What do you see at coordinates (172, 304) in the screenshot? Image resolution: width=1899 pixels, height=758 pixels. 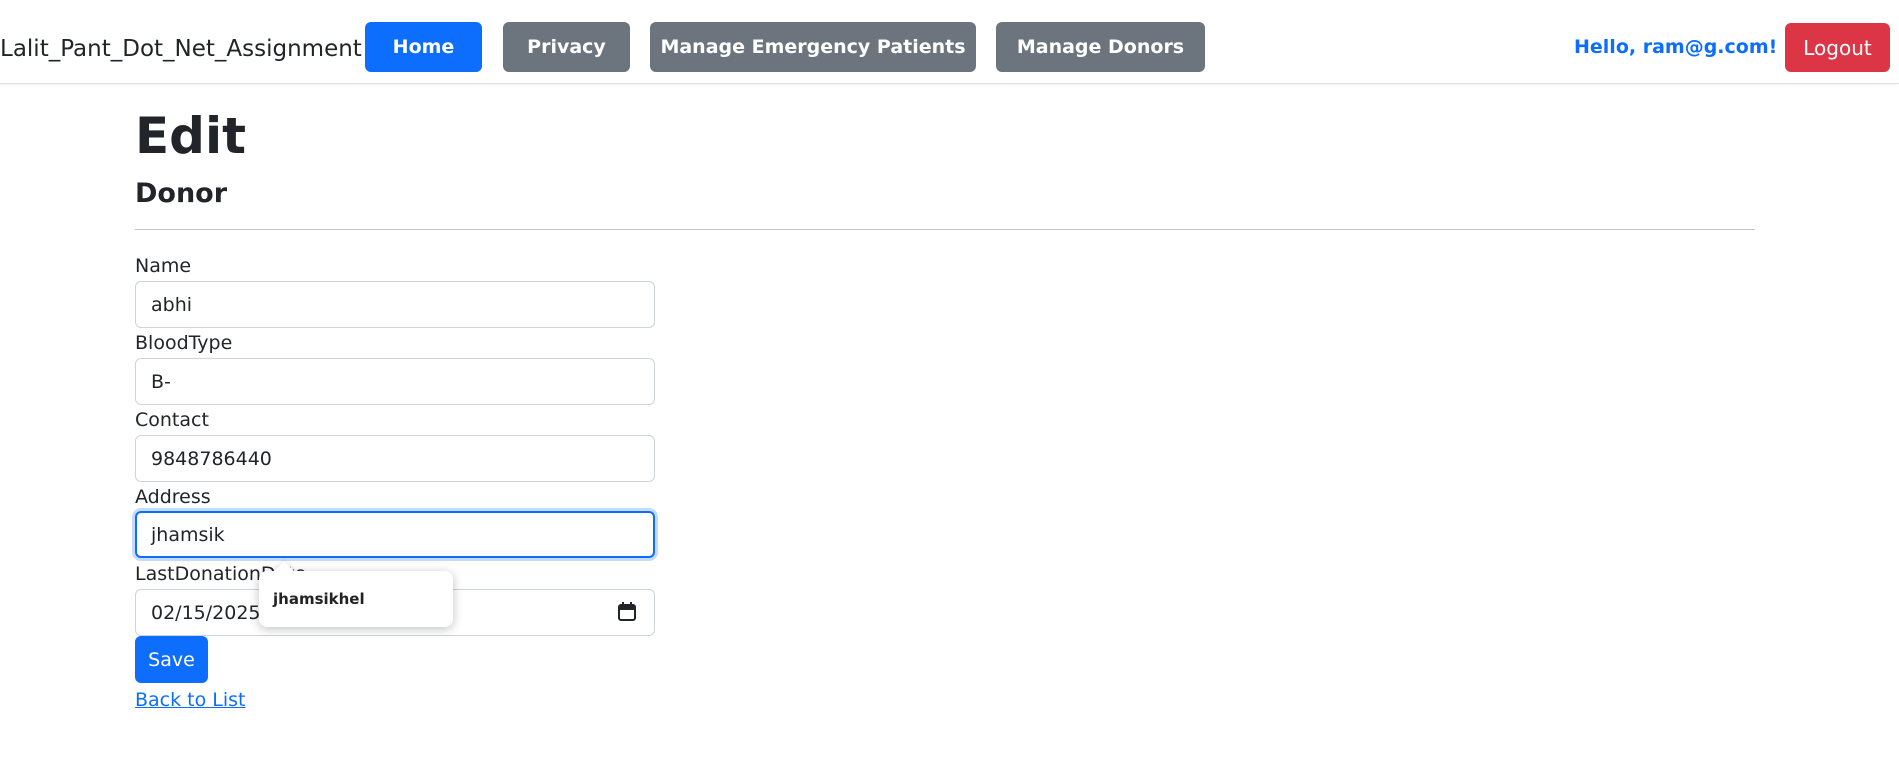 I see `name-input-value: abhi` at bounding box center [172, 304].